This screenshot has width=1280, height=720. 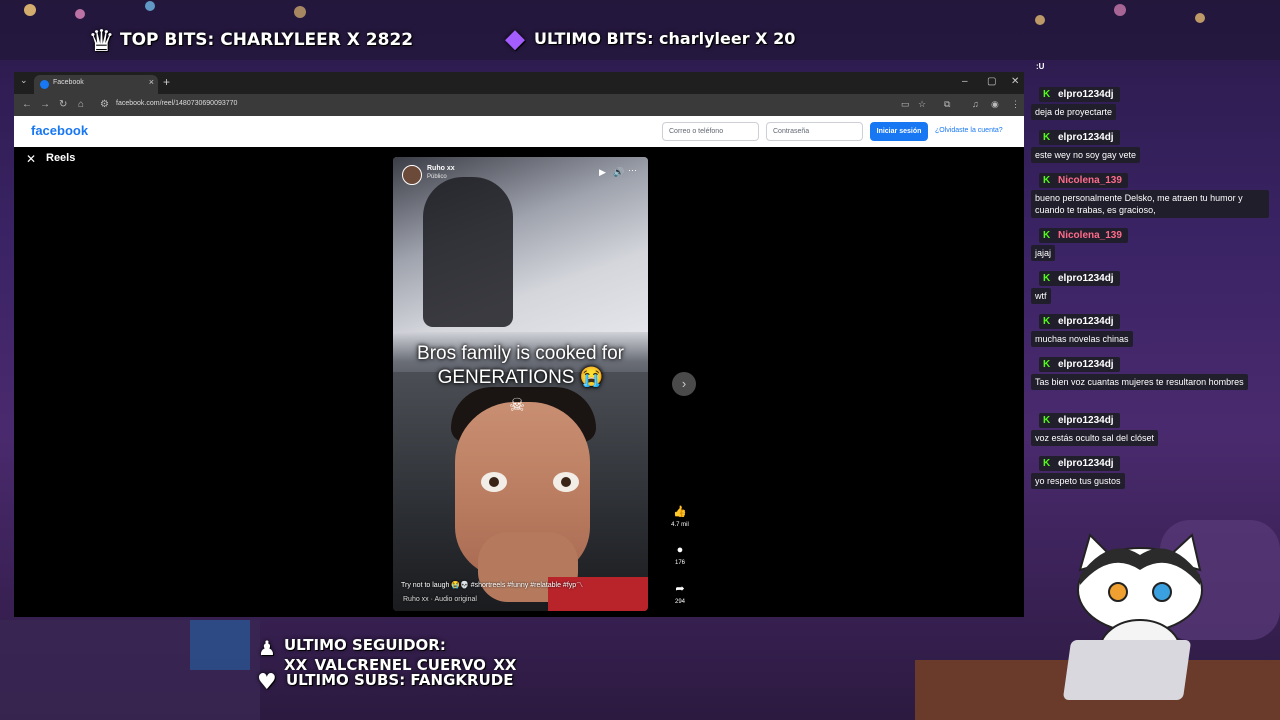 I want to click on thumbs-up-icon: 👍, so click(x=680, y=512).